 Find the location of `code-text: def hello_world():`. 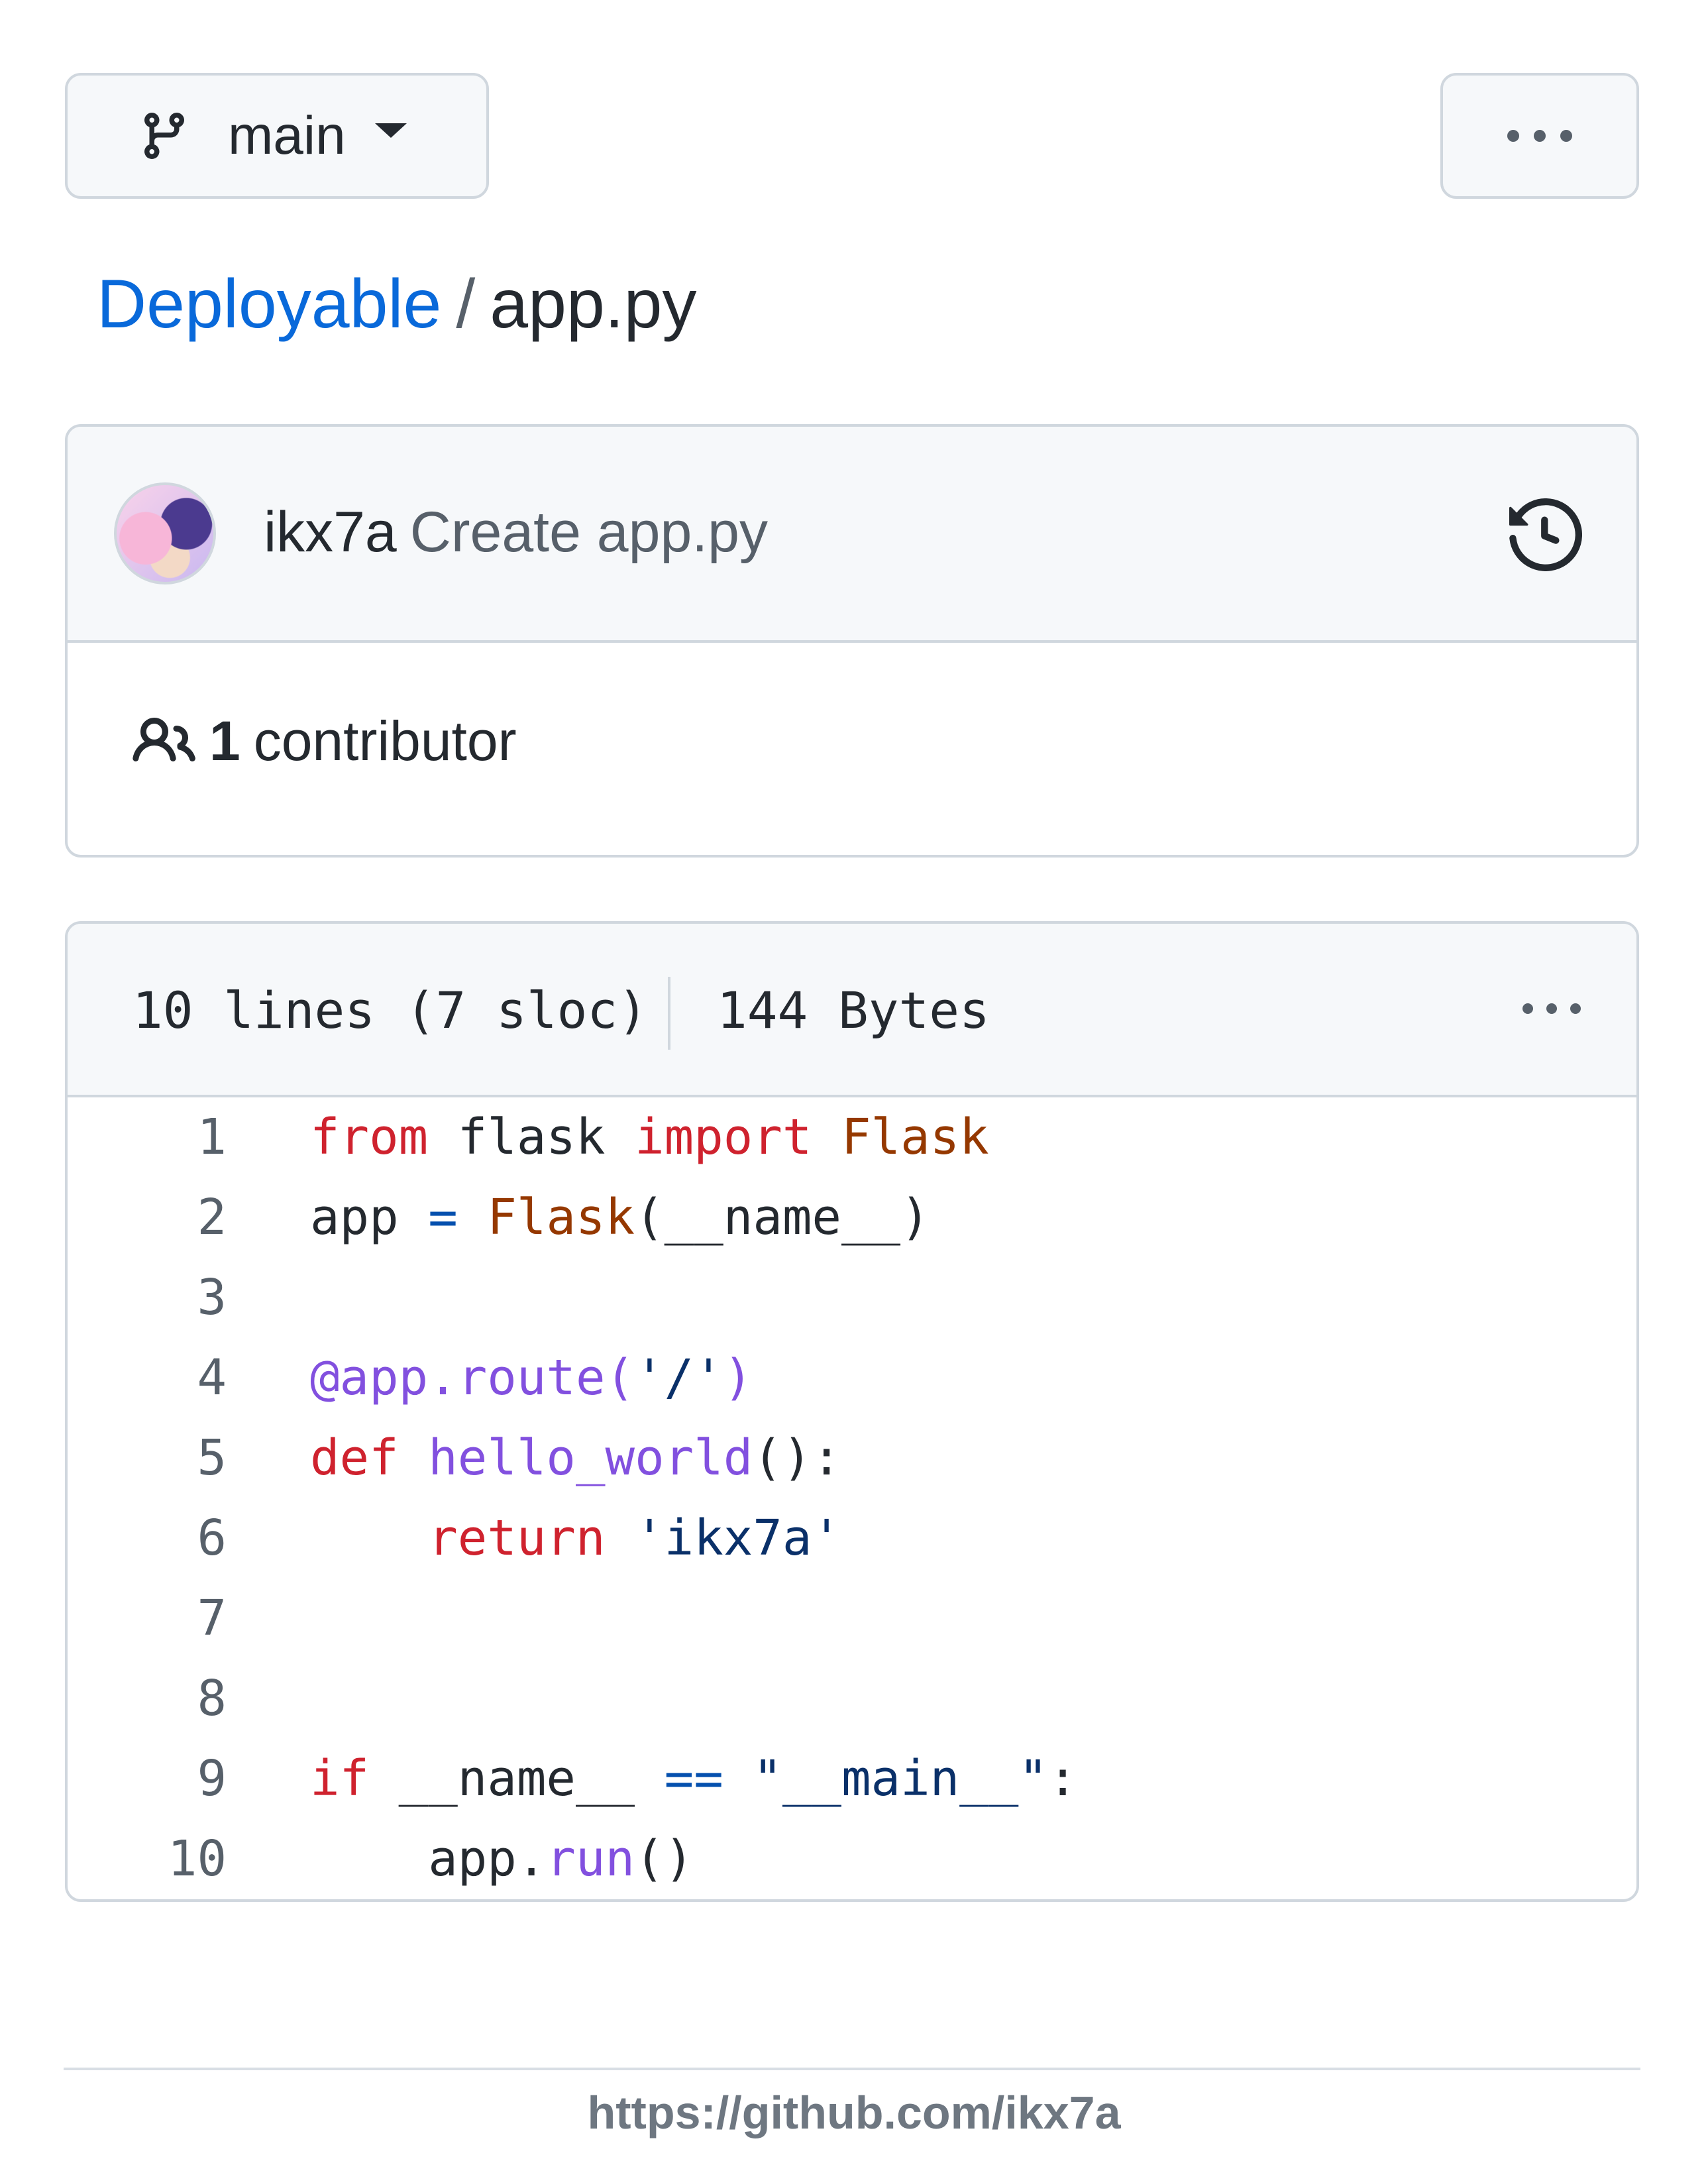

code-text: def hello_world(): is located at coordinates (575, 1457).